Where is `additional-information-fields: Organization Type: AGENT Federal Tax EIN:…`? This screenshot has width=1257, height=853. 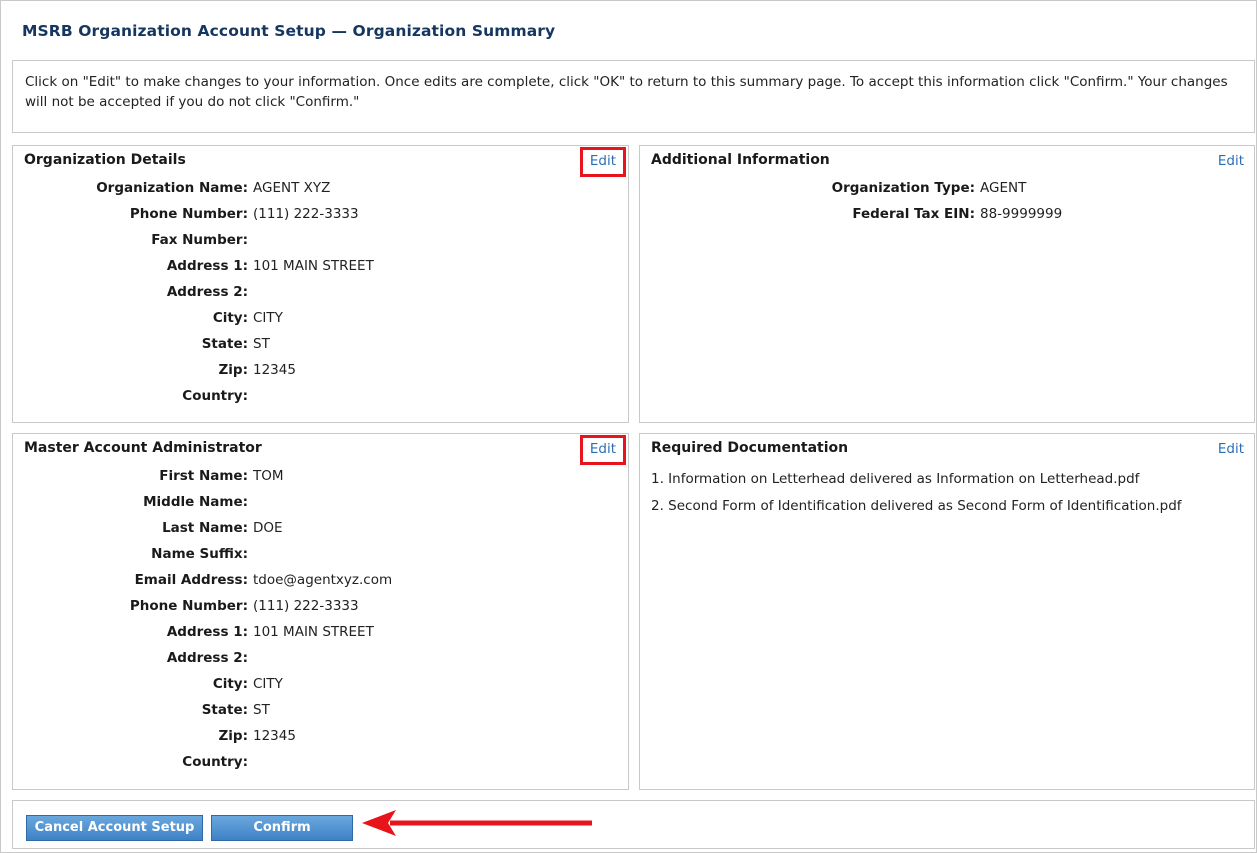
additional-information-fields: Organization Type: AGENT Federal Tax EIN:… is located at coordinates (947, 206).